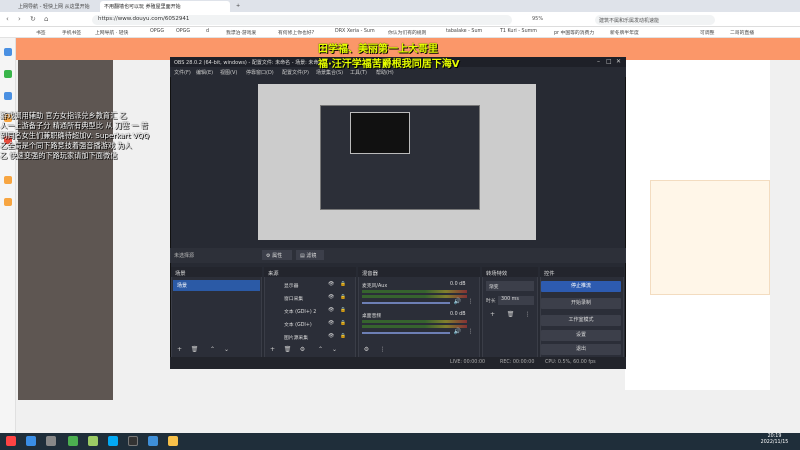 The image size is (800, 450). Describe the element at coordinates (228, 72) in the screenshot. I see `menu-view: 视图(V)` at that location.